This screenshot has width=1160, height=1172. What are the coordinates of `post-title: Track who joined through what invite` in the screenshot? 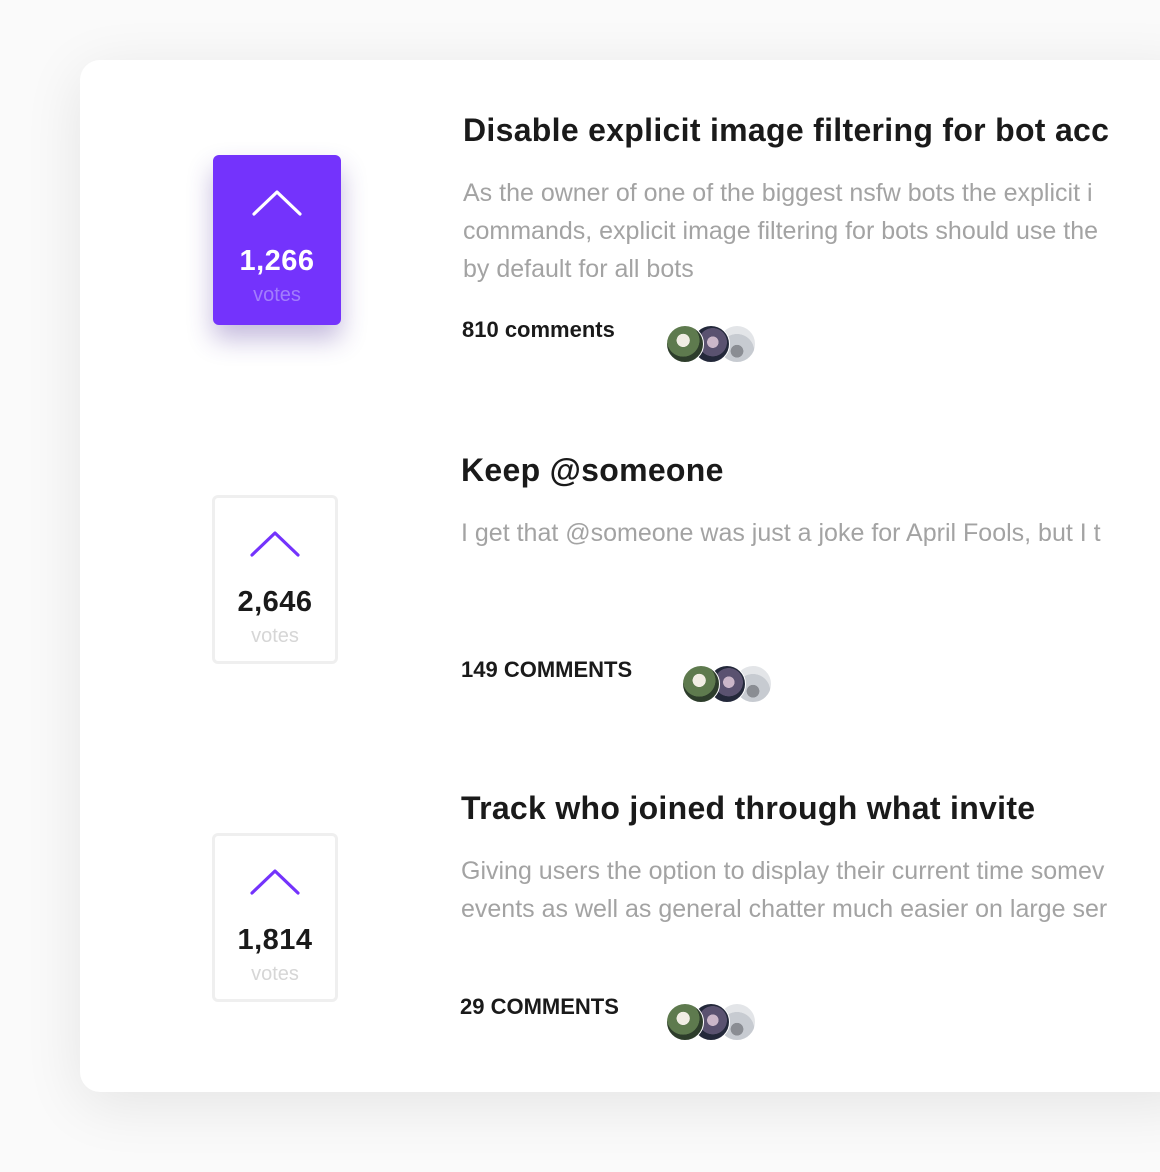 It's located at (748, 808).